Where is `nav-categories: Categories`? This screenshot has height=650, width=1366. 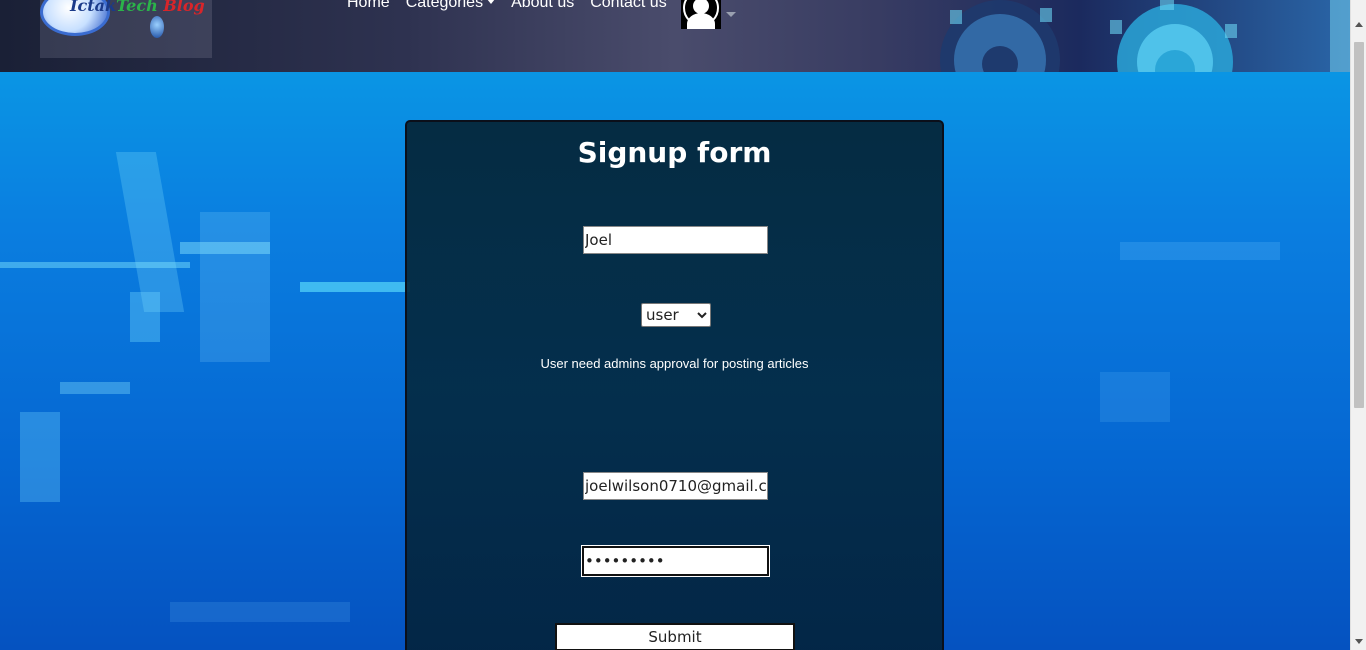 nav-categories: Categories is located at coordinates (450, 6).